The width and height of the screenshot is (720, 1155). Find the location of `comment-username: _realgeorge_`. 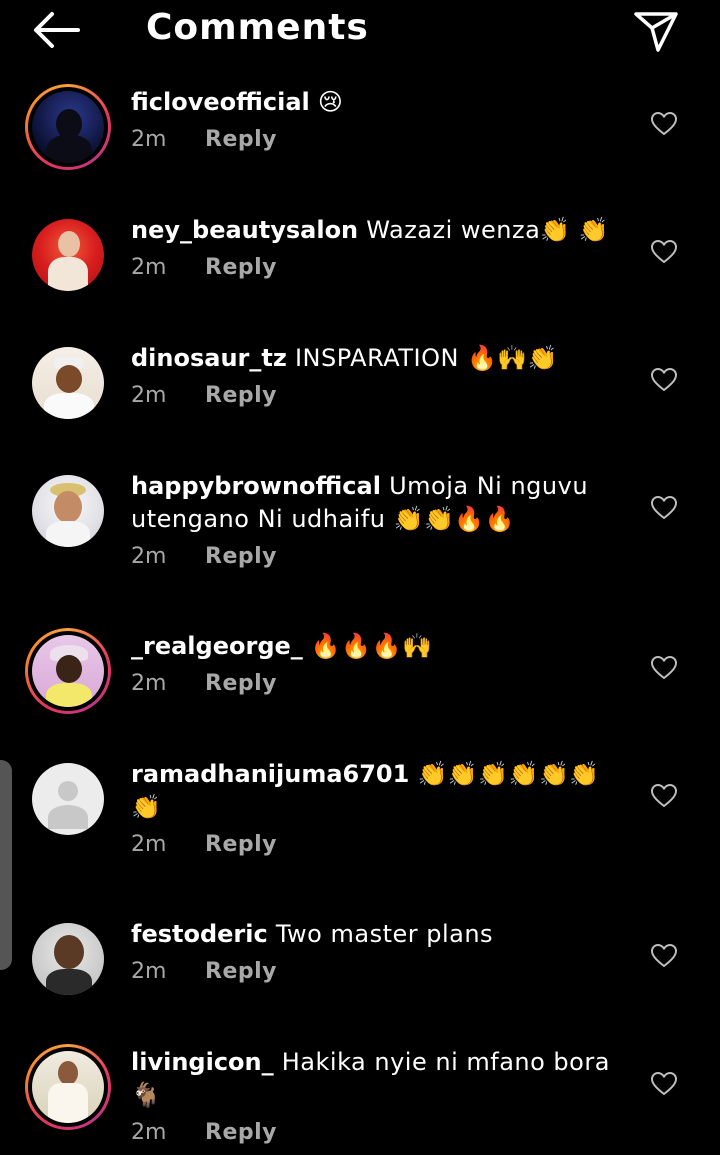

comment-username: _realgeorge_ is located at coordinates (217, 646).